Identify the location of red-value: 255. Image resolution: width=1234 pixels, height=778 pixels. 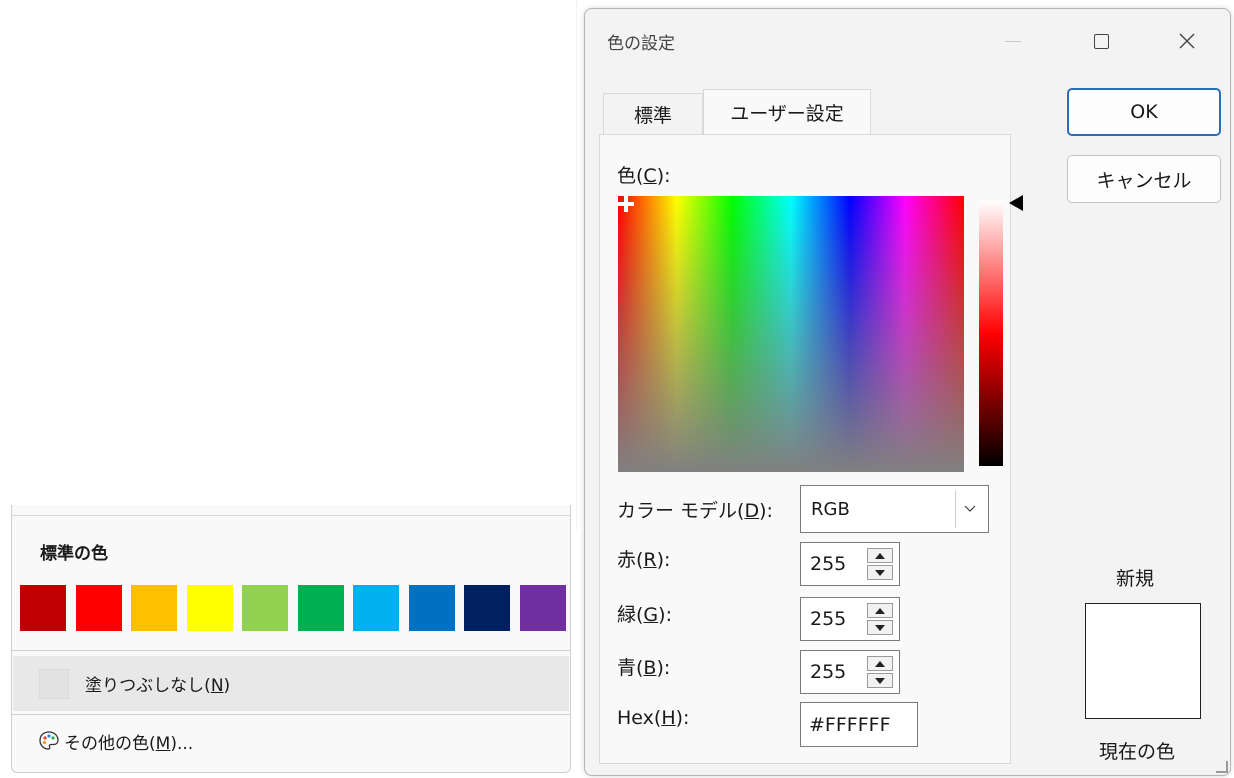
(828, 564).